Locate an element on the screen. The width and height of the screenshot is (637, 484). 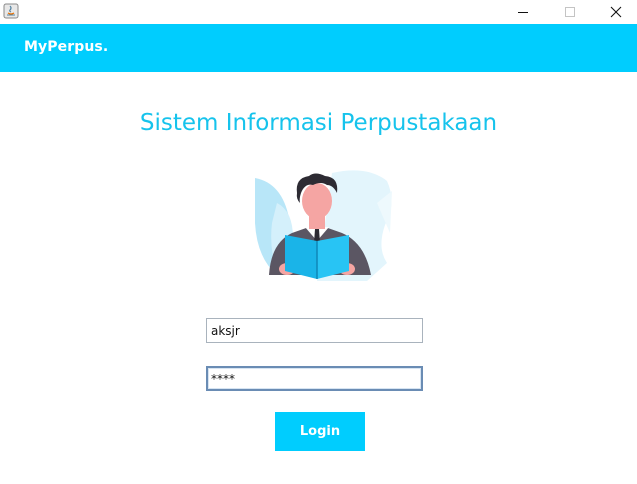
minimize-button is located at coordinates (523, 12).